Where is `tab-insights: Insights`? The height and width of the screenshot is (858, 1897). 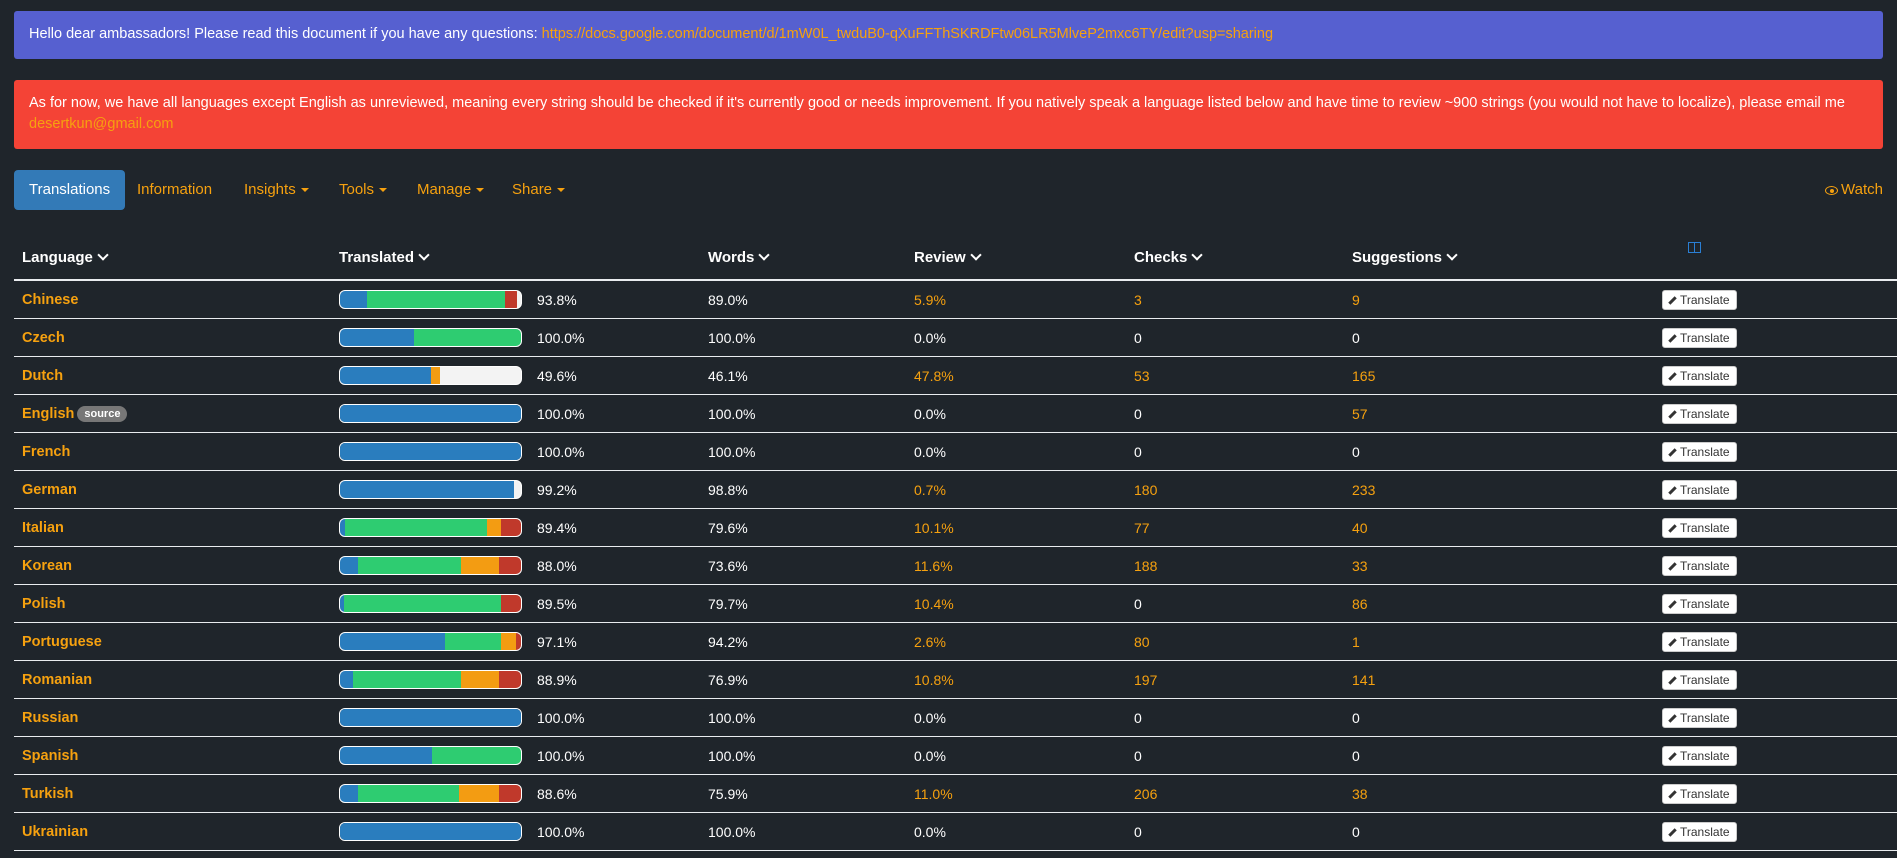 tab-insights: Insights is located at coordinates (276, 190).